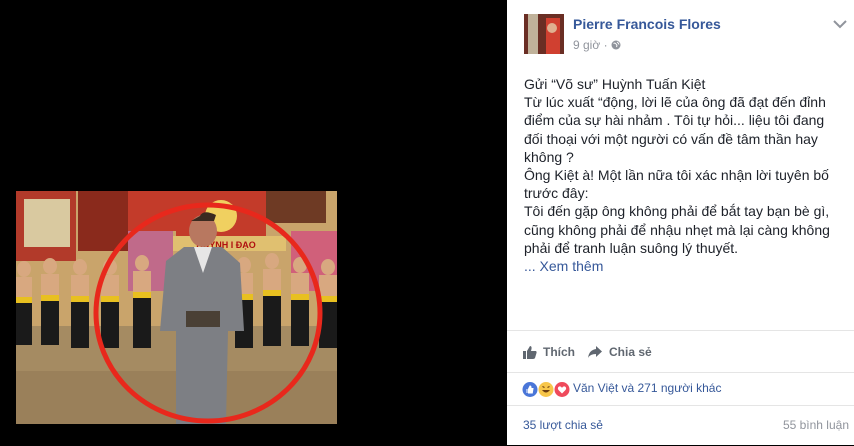 The width and height of the screenshot is (854, 446). What do you see at coordinates (630, 352) in the screenshot?
I see `share-label: Chia sẻ` at bounding box center [630, 352].